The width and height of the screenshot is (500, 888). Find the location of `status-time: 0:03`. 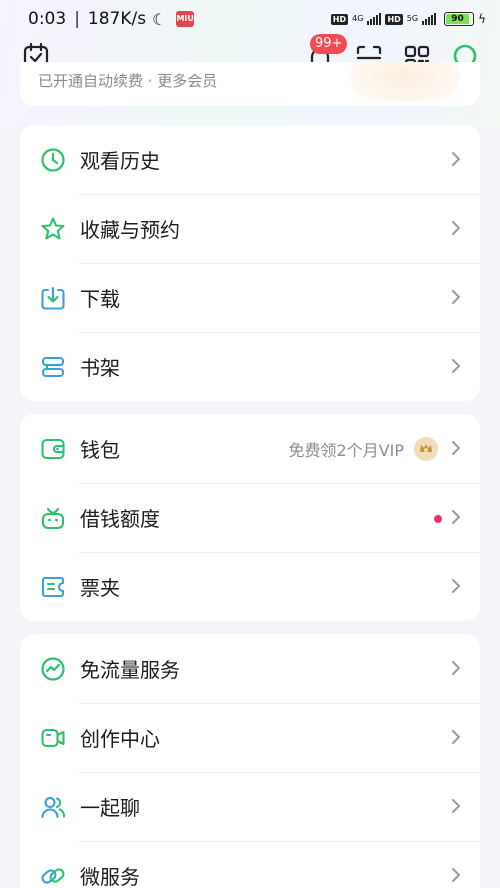

status-time: 0:03 is located at coordinates (47, 19).